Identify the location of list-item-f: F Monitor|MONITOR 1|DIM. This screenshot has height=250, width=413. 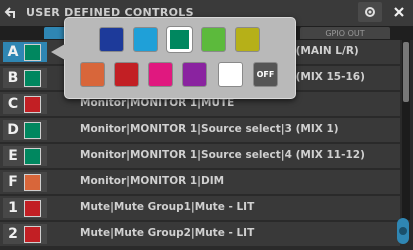
(200, 182).